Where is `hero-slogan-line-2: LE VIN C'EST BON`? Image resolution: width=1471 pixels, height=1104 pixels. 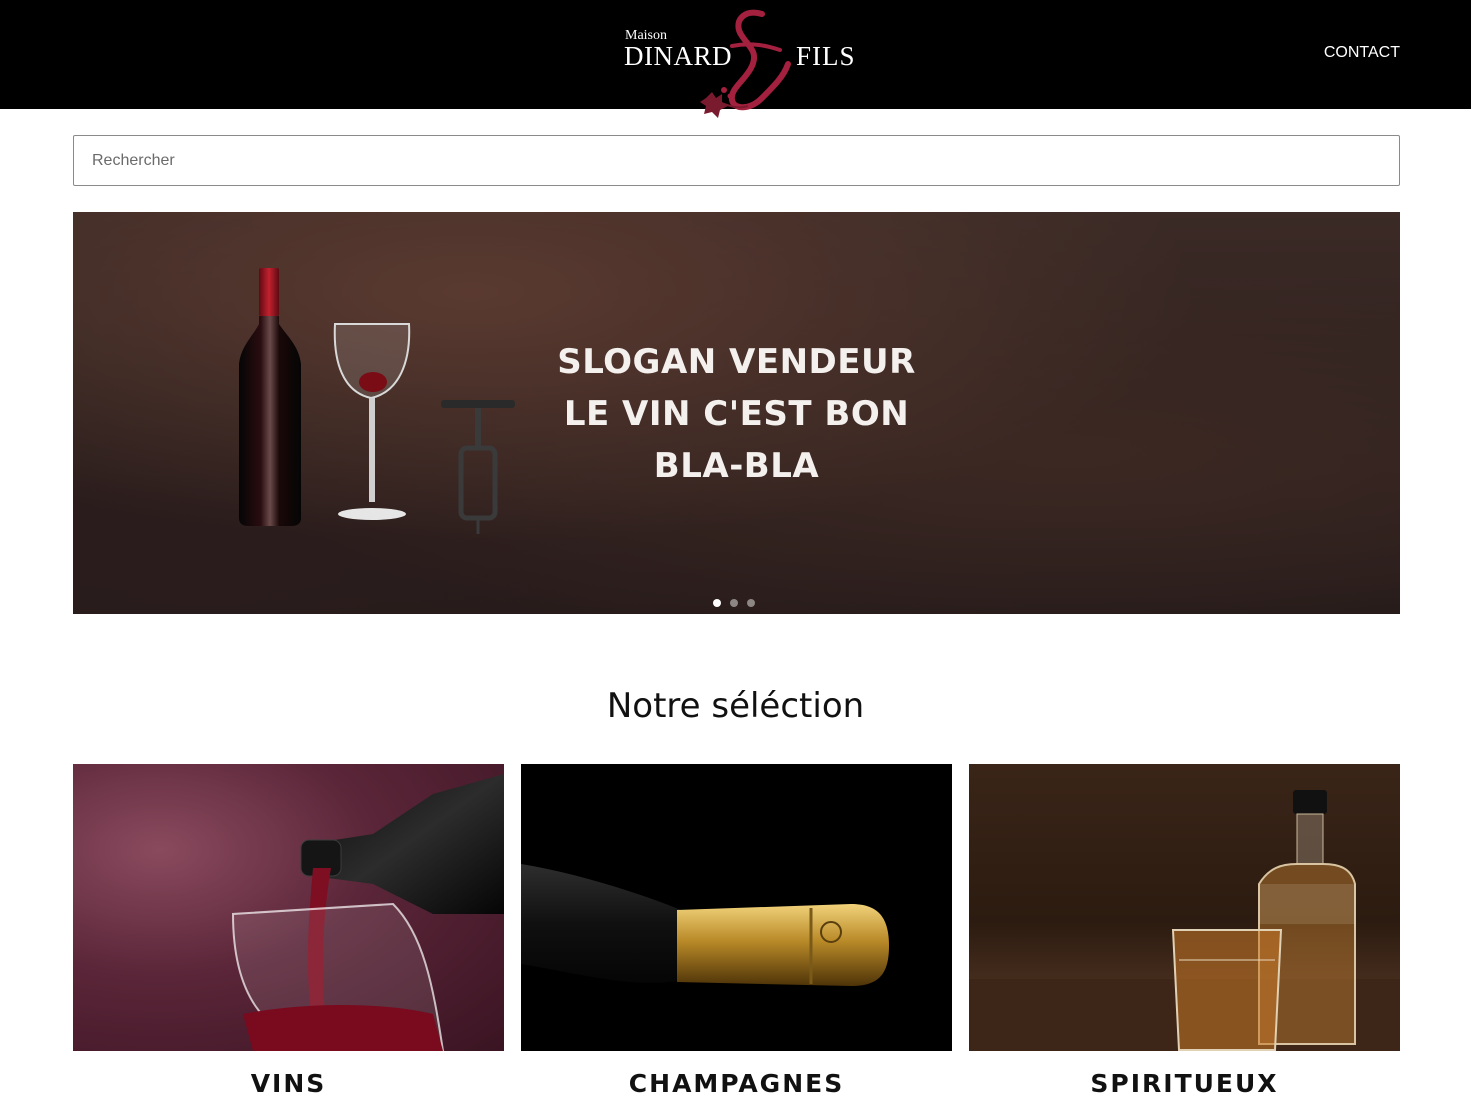
hero-slogan-line-2: LE VIN C'EST BON is located at coordinates (736, 414).